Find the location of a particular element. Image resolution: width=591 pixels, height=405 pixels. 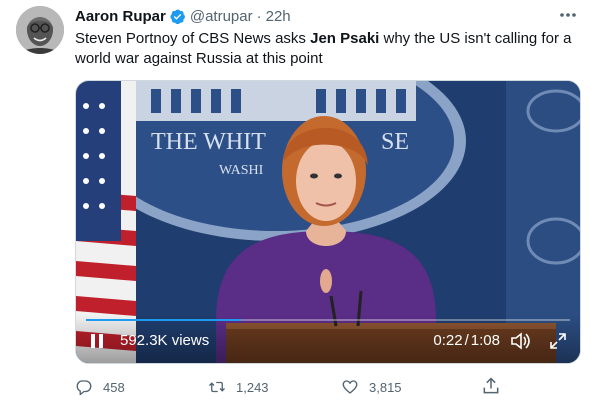

view-count: 592.3K views is located at coordinates (165, 340).